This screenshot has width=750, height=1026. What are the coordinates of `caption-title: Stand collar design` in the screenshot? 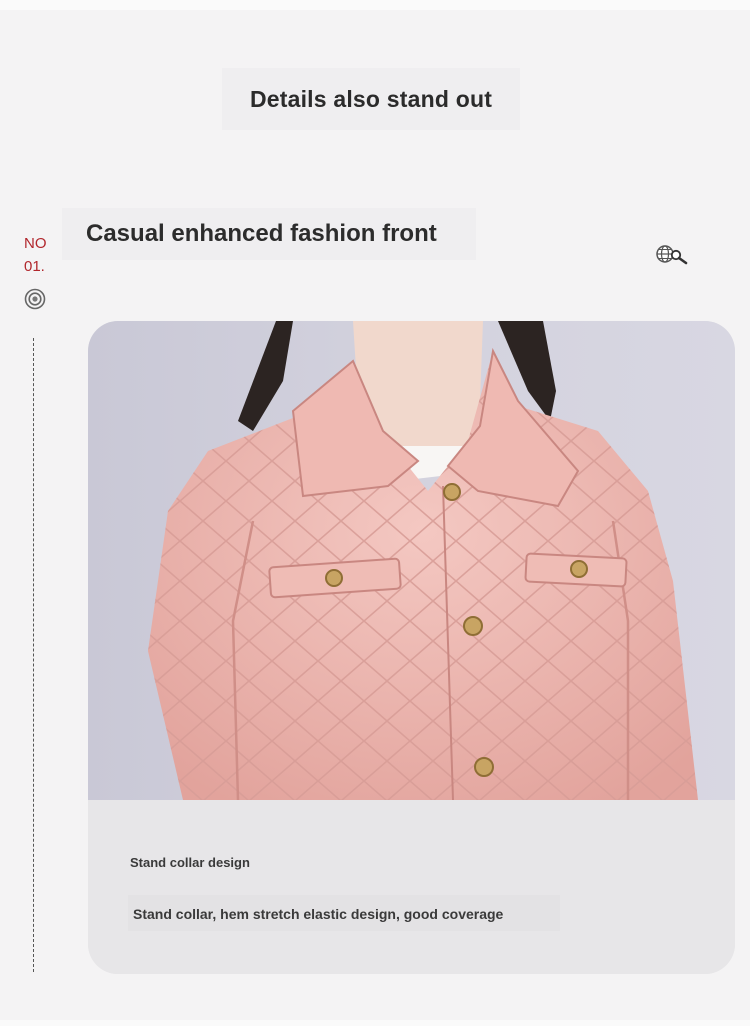 It's located at (190, 862).